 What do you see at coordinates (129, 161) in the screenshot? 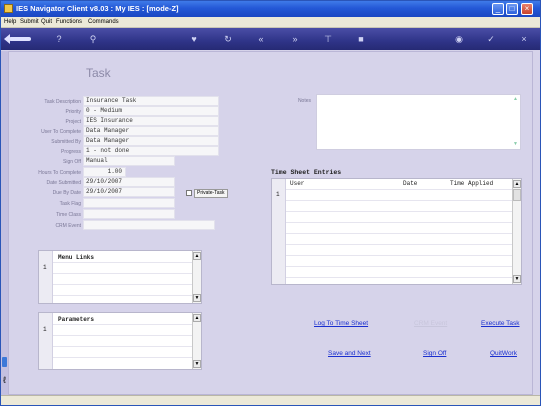
I see `sign-off-field: Manual` at bounding box center [129, 161].